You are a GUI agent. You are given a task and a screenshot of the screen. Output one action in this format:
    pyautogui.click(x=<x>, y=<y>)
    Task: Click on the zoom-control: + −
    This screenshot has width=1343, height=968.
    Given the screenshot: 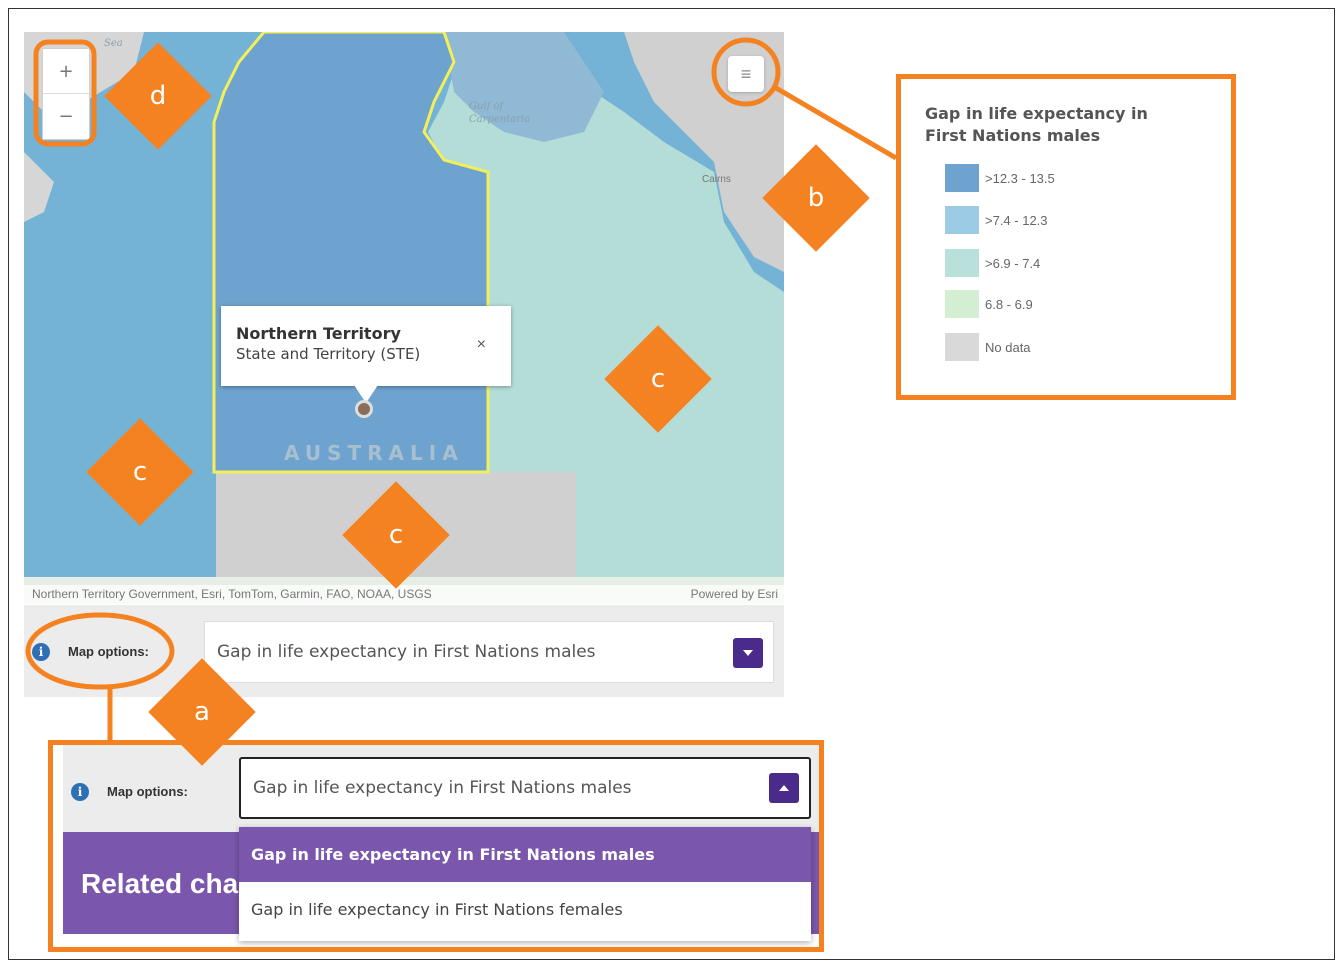 What is the action you would take?
    pyautogui.click(x=66, y=94)
    